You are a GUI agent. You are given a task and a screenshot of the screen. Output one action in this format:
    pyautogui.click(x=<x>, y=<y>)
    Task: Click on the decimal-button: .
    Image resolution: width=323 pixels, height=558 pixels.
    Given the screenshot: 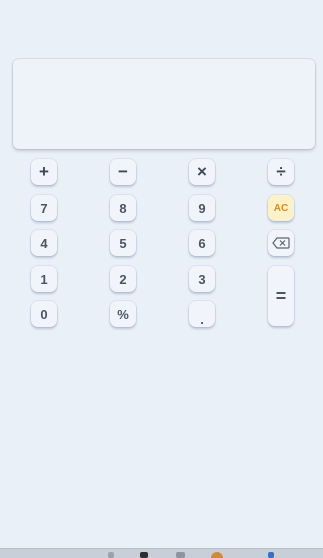 What is the action you would take?
    pyautogui.click(x=202, y=314)
    